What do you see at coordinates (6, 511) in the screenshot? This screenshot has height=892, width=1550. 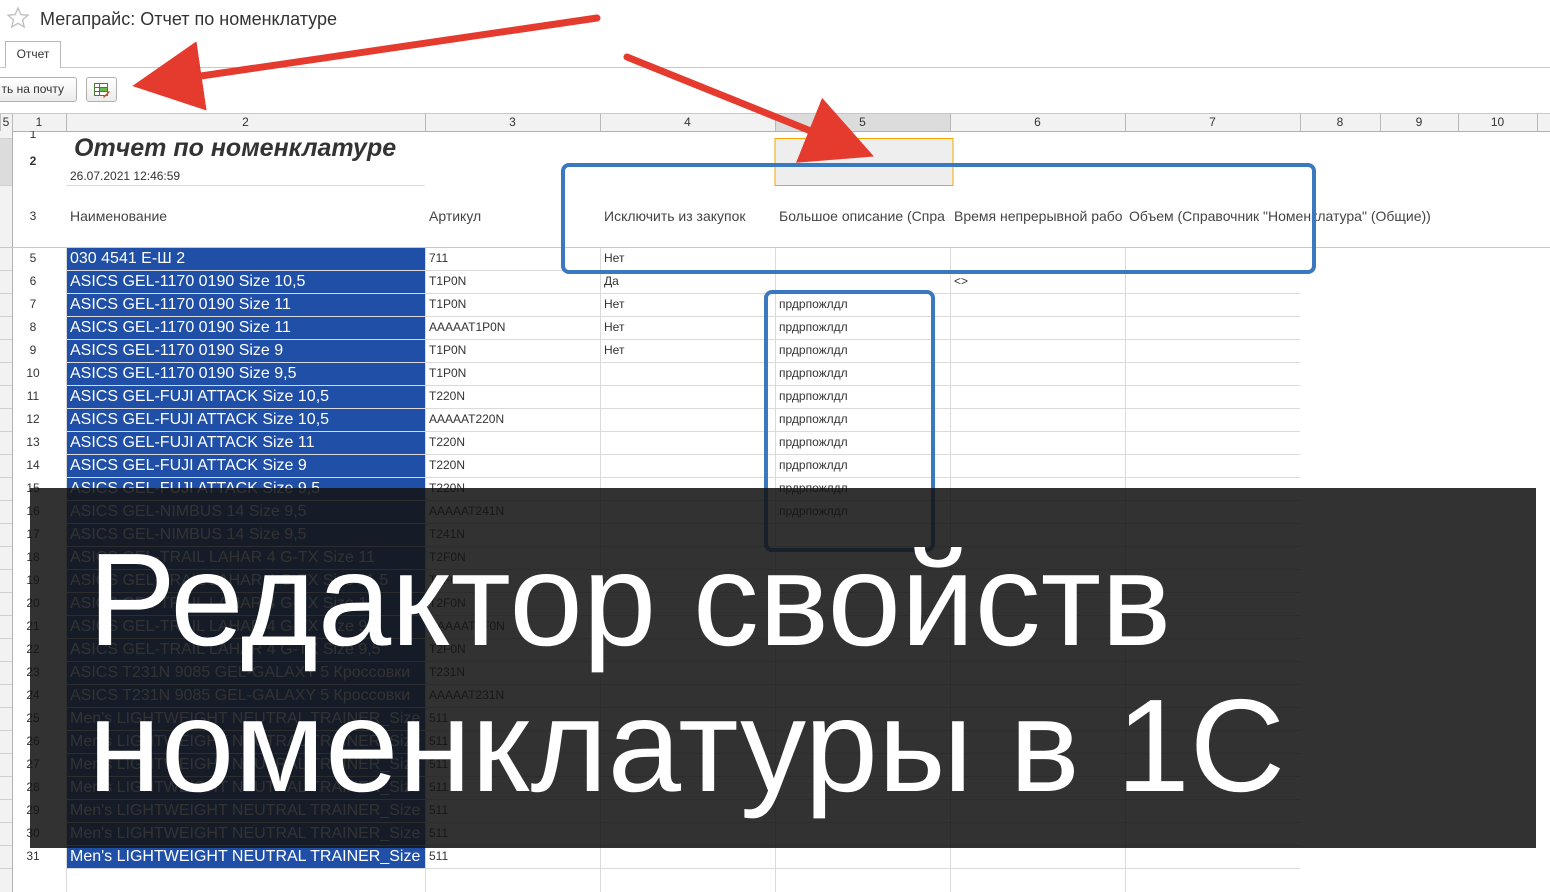 I see `row-number-column` at bounding box center [6, 511].